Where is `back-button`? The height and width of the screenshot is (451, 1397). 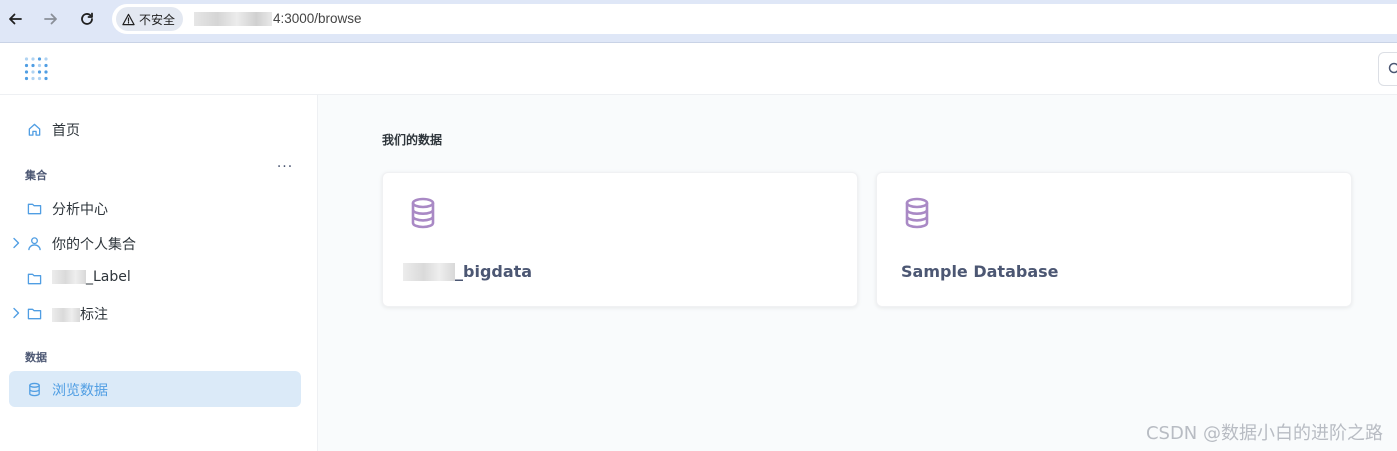
back-button is located at coordinates (15, 19).